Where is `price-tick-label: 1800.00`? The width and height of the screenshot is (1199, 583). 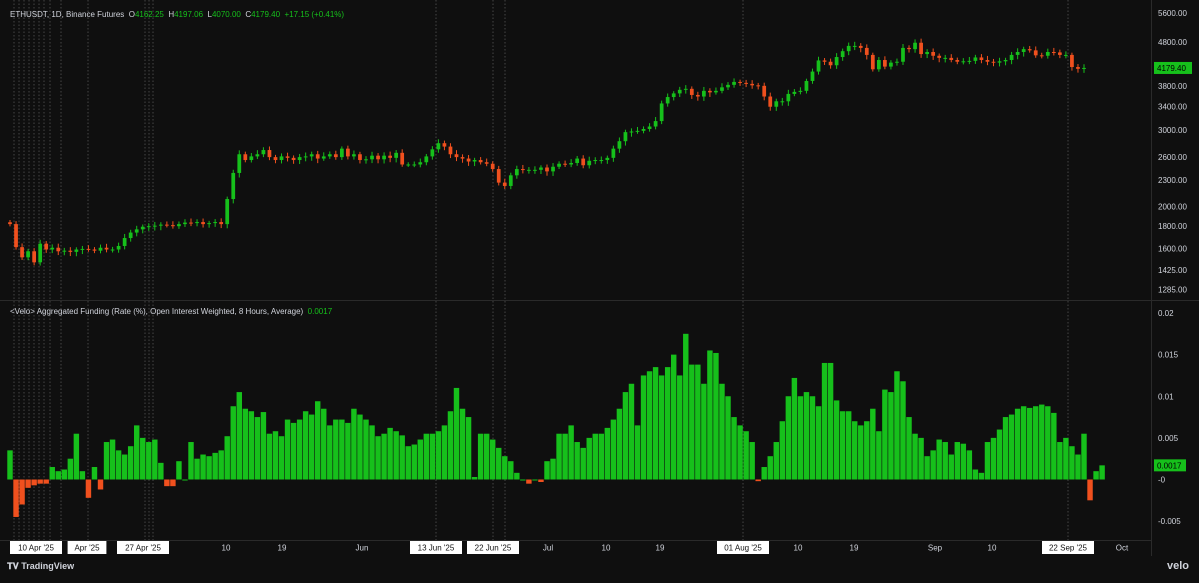 price-tick-label: 1800.00 is located at coordinates (1172, 226).